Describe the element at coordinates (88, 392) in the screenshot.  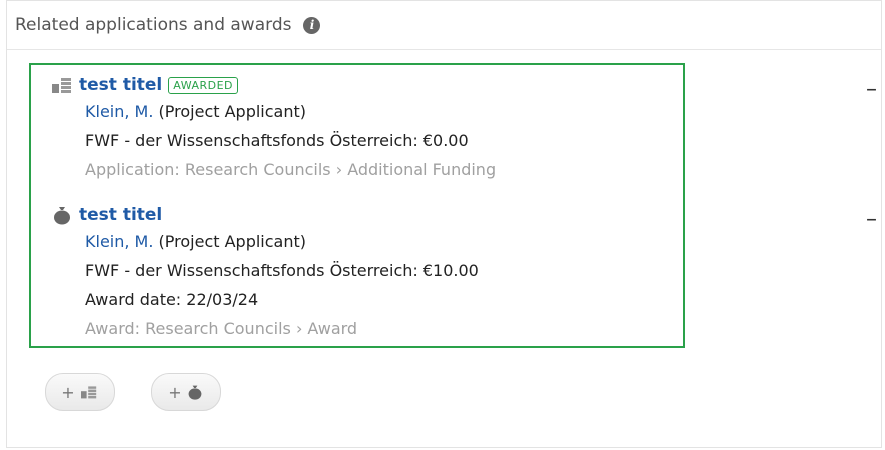
I see `add-application-icon` at that location.